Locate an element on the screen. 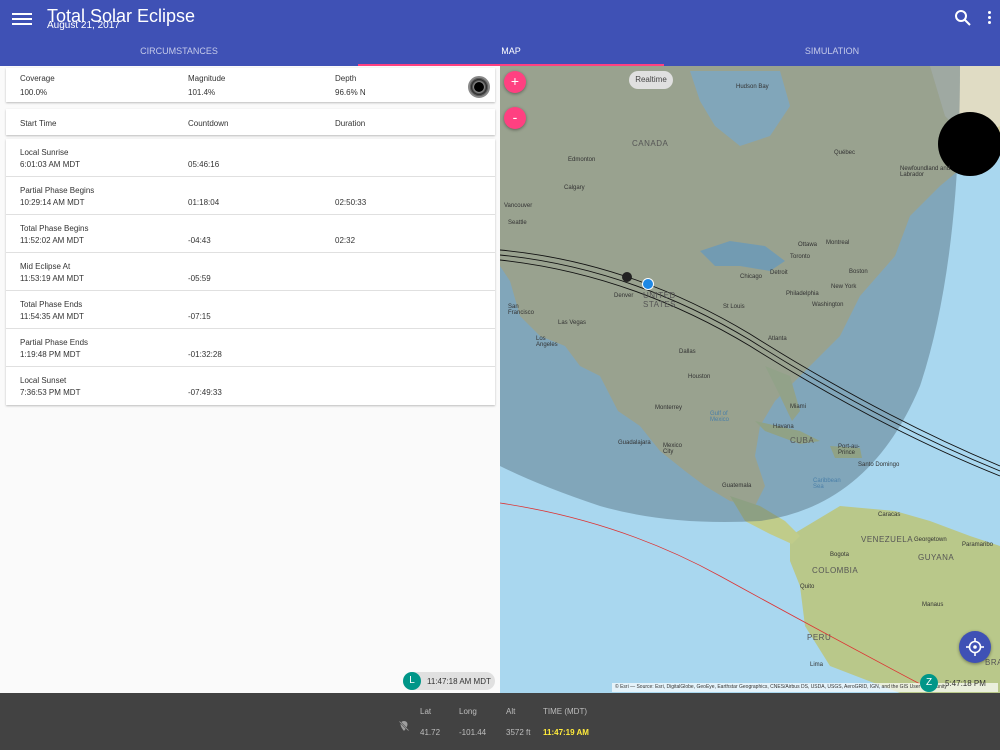 The height and width of the screenshot is (750, 1000). list-item: Local Sunrise 6:01:03 AM MDT 05:46:16 is located at coordinates (250, 158).